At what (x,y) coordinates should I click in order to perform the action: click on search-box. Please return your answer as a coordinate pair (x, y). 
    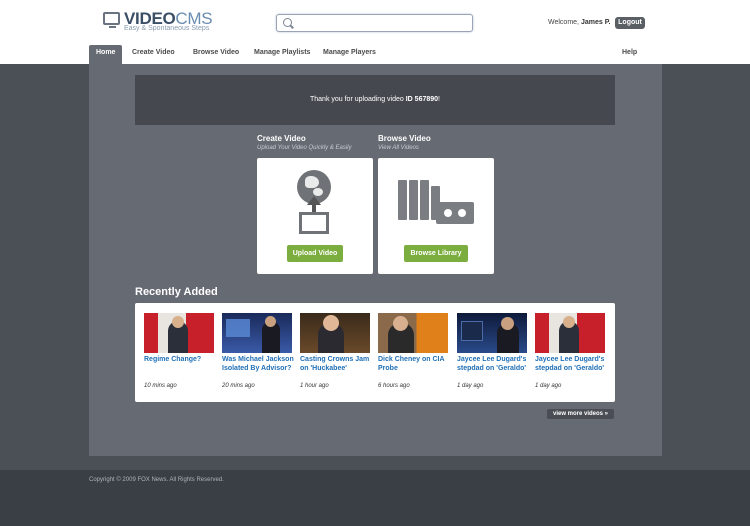
    Looking at the image, I should click on (374, 23).